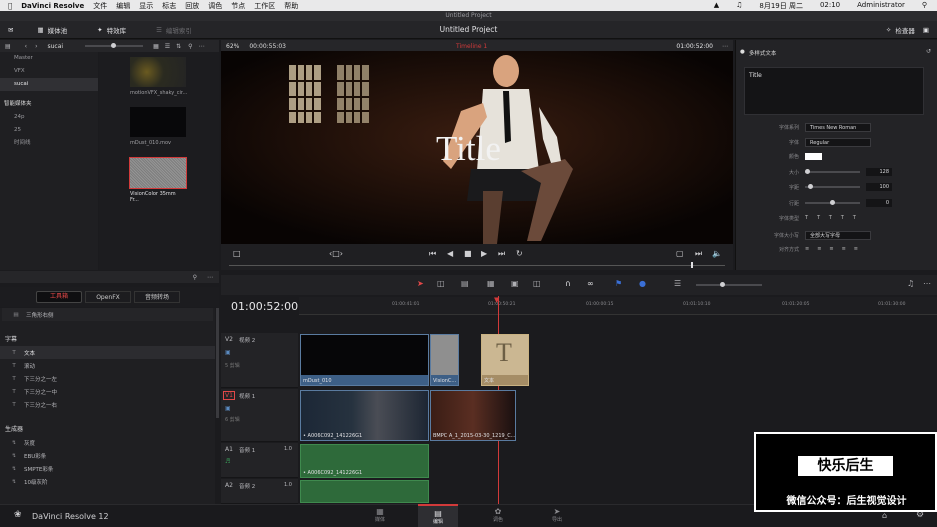 This screenshot has height=527, width=937. What do you see at coordinates (432, 254) in the screenshot?
I see `jump-start-icon: ⏮` at bounding box center [432, 254].